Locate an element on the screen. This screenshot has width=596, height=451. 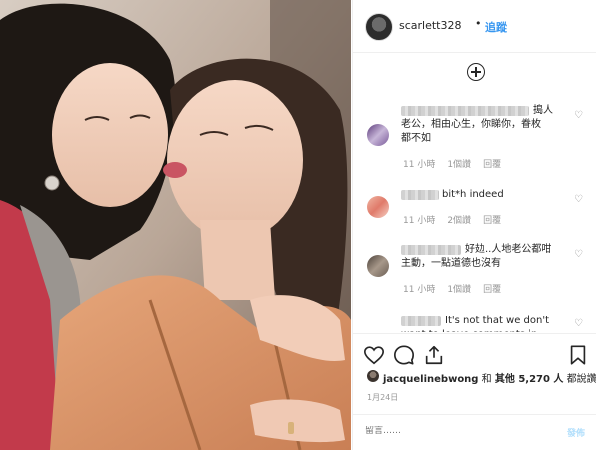
follow-button: 追蹤 is located at coordinates (496, 27).